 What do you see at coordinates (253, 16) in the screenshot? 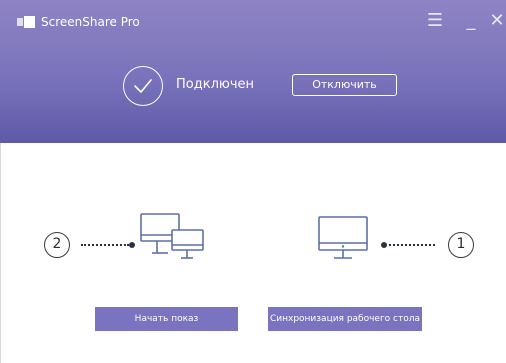
I see `title-bar: ScreenShare Pro ☰ _ ✕` at bounding box center [253, 16].